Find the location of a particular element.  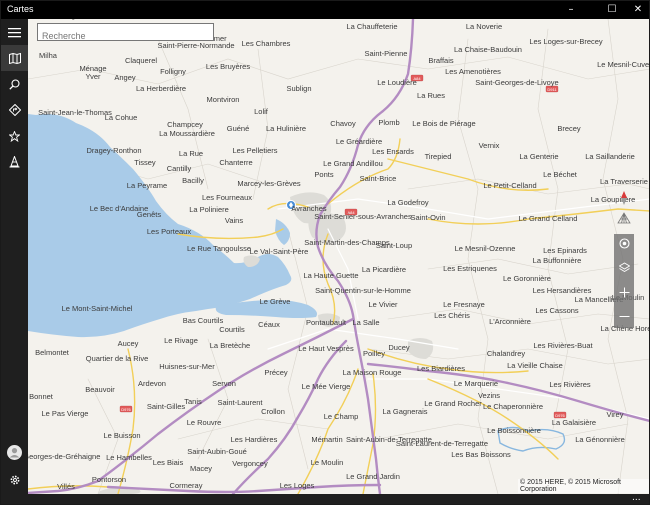

place-label: Les Biais is located at coordinates (168, 462).